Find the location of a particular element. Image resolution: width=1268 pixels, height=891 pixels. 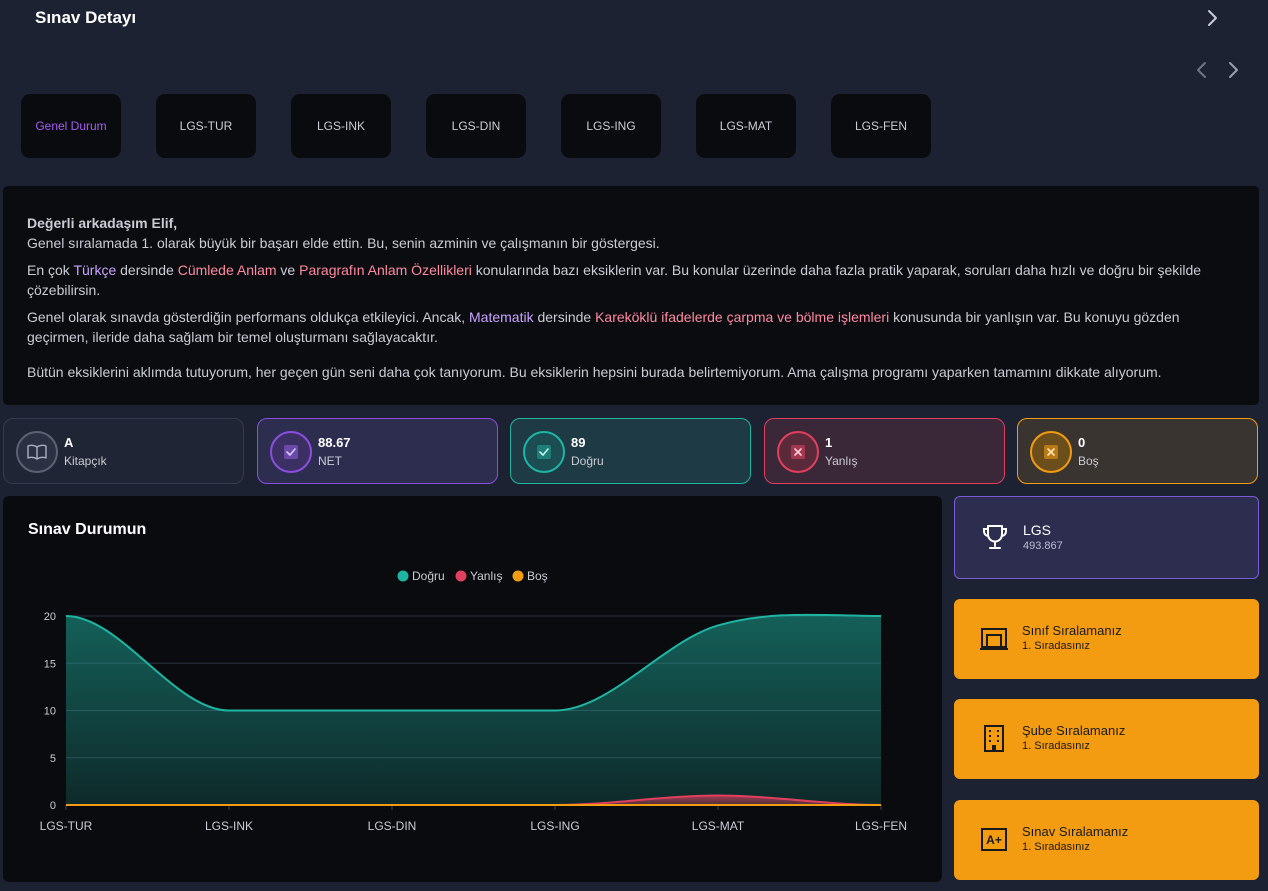

stat-label: NET is located at coordinates (330, 461).